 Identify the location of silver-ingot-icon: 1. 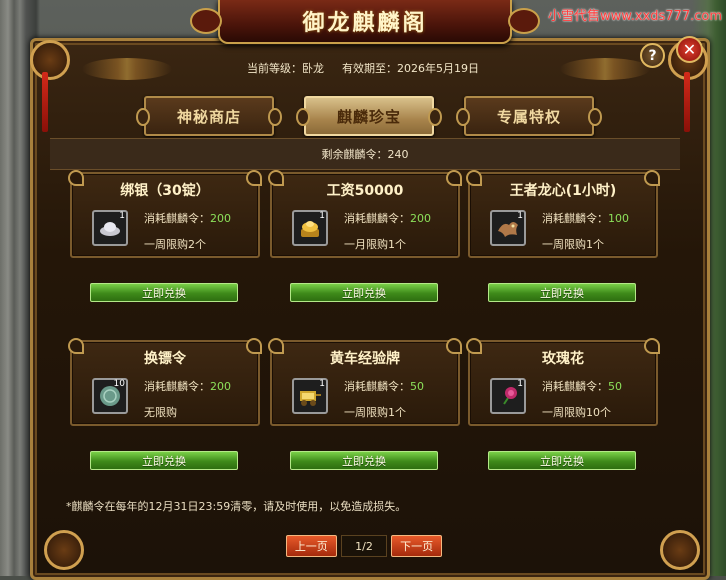
(110, 228).